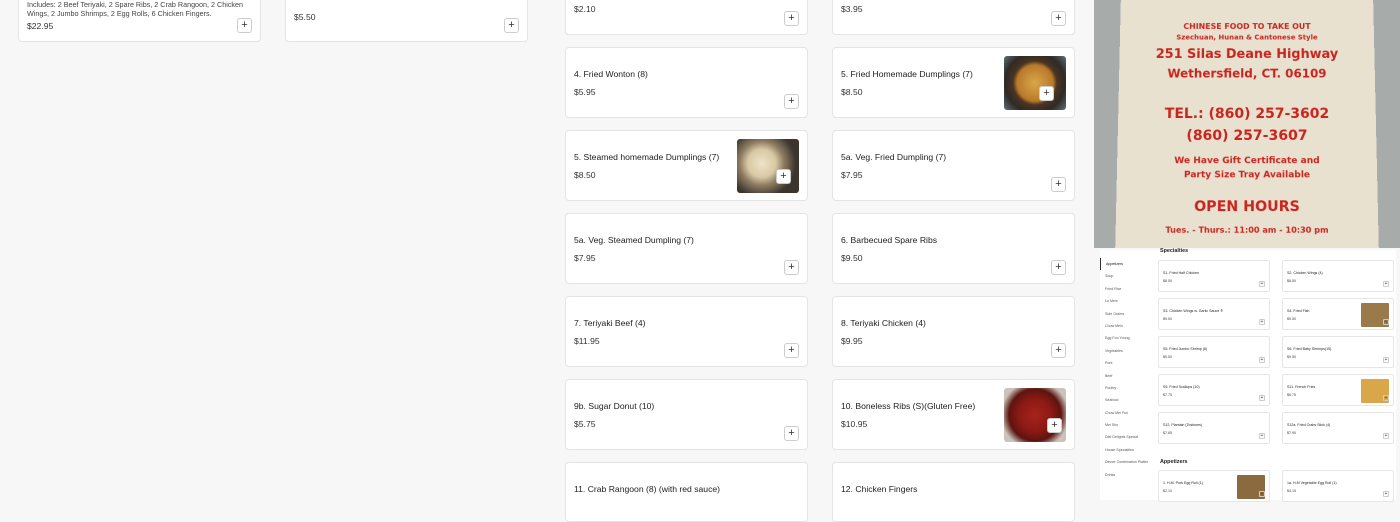 Image resolution: width=1400 pixels, height=522 pixels. Describe the element at coordinates (1338, 352) in the screenshot. I see `mini-menu-card: S6. Fried Baby Shrimps(15) $9.50 +` at that location.